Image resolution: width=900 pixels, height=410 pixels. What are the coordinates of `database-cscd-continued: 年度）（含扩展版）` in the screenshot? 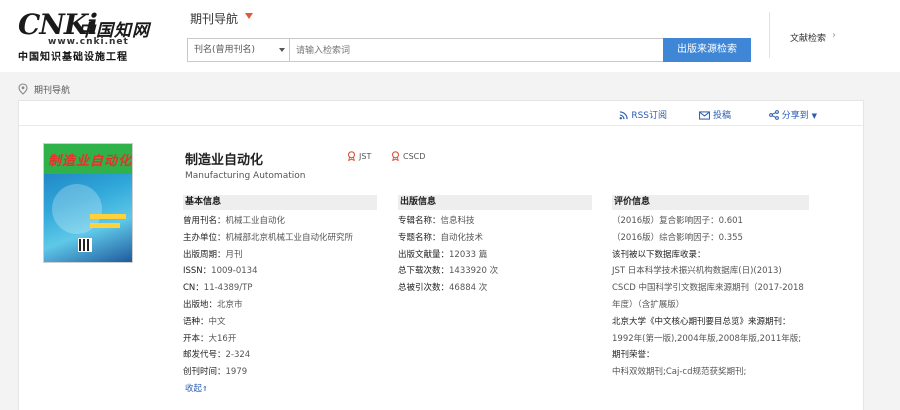 It's located at (648, 304).